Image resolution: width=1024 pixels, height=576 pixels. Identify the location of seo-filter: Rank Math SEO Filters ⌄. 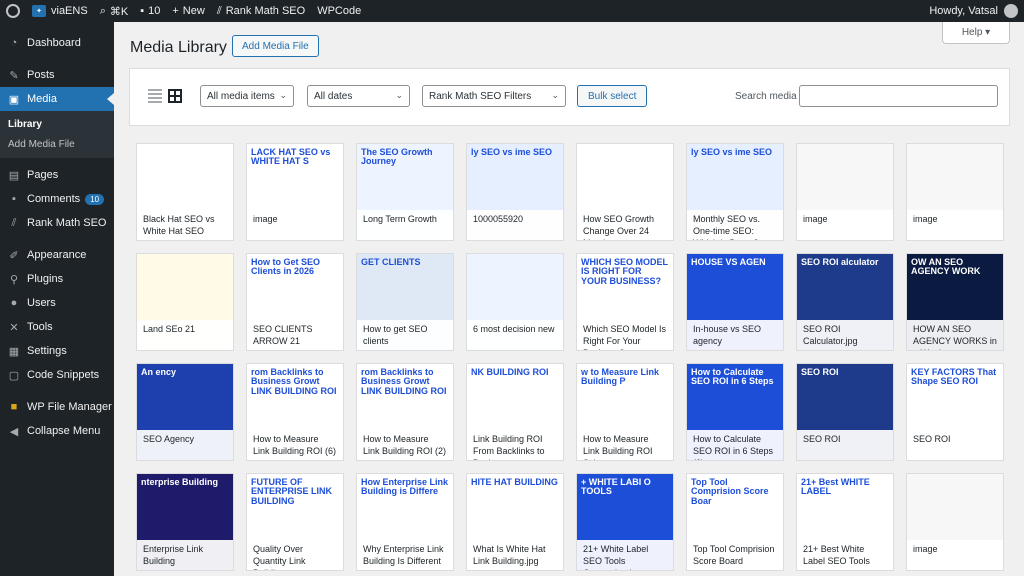
(494, 96).